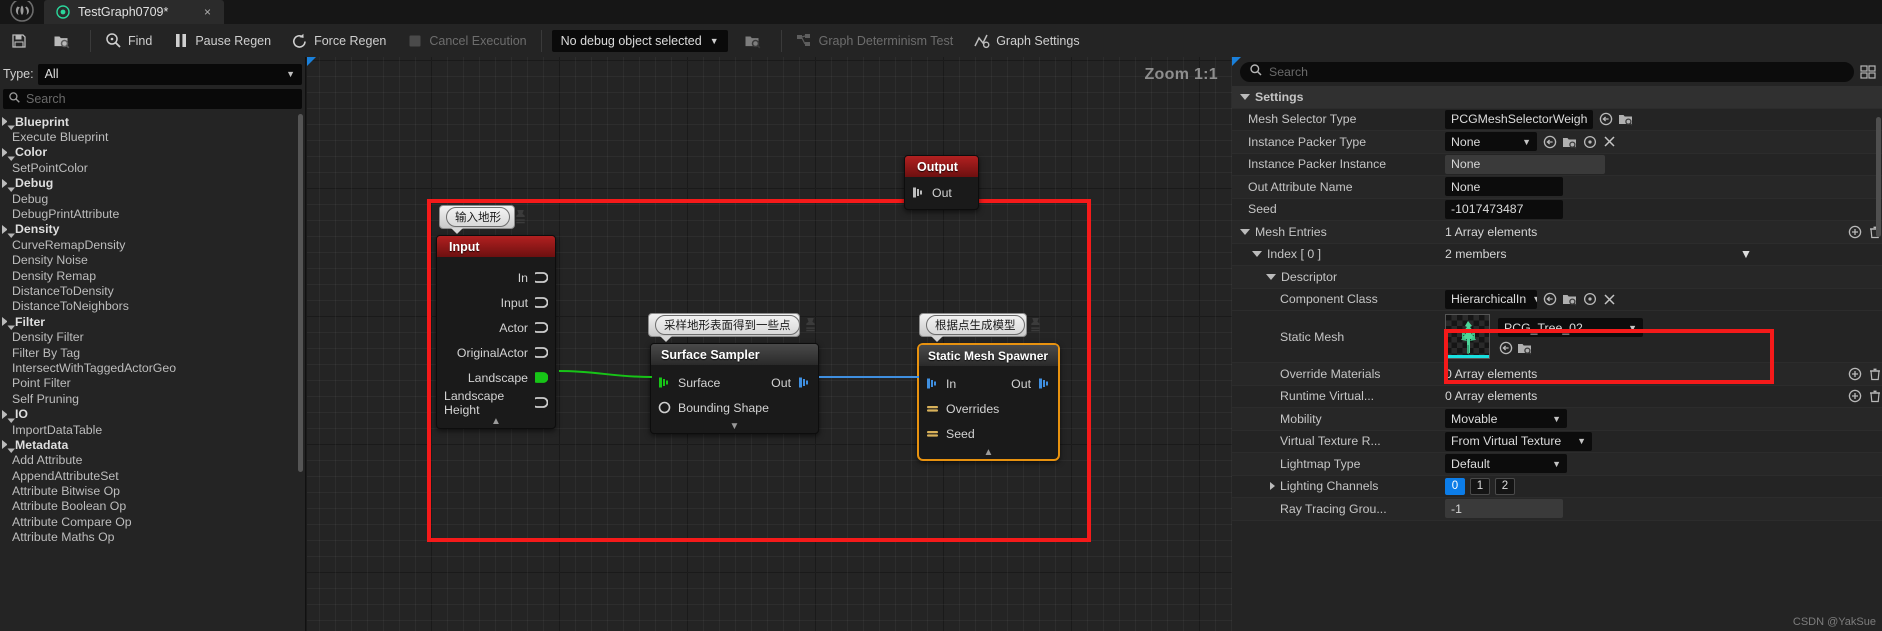 This screenshot has height=631, width=1882. I want to click on value-input: -1017473487, so click(1504, 209).